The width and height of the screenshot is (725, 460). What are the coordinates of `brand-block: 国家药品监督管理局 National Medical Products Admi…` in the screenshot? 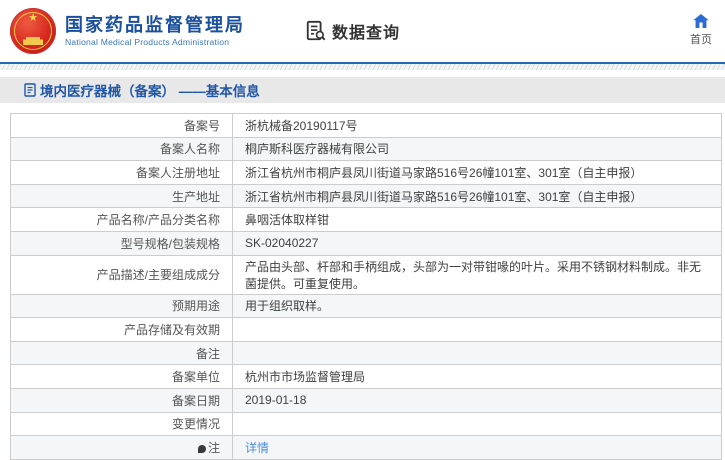 It's located at (155, 31).